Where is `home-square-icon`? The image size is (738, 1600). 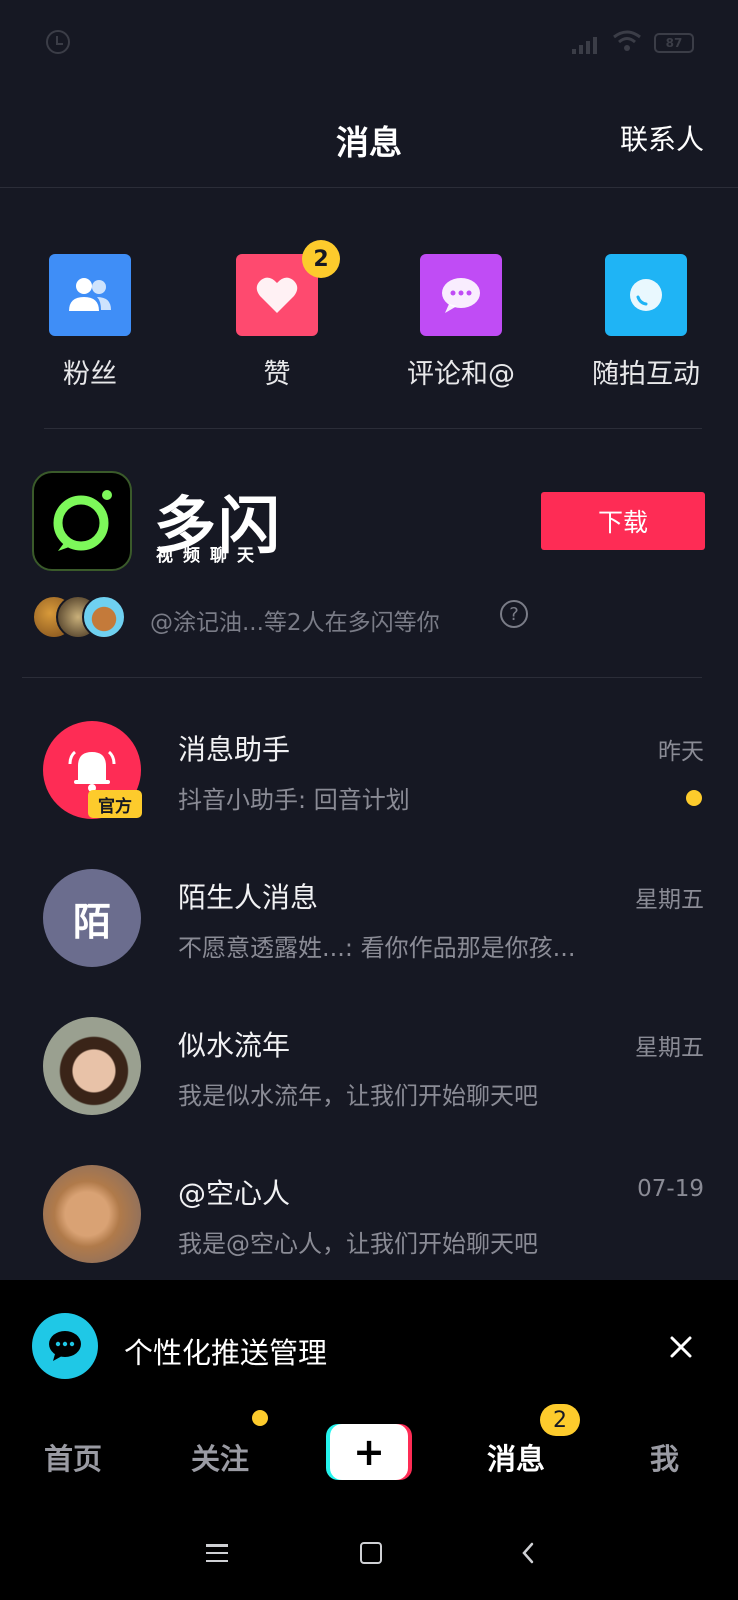
home-square-icon is located at coordinates (371, 1553).